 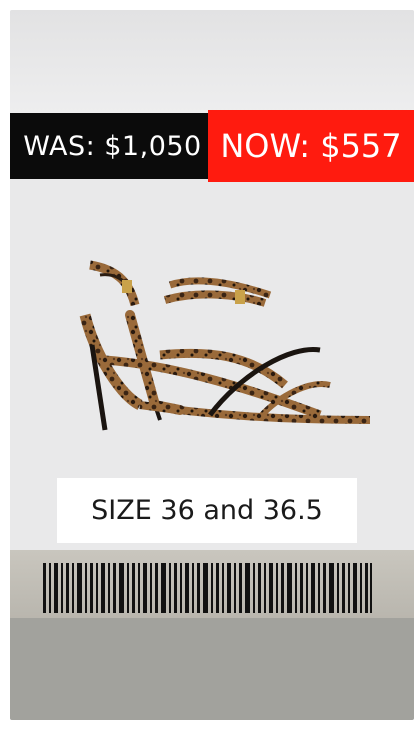 I want to click on now-price-label: NOW: $557, so click(x=311, y=146).